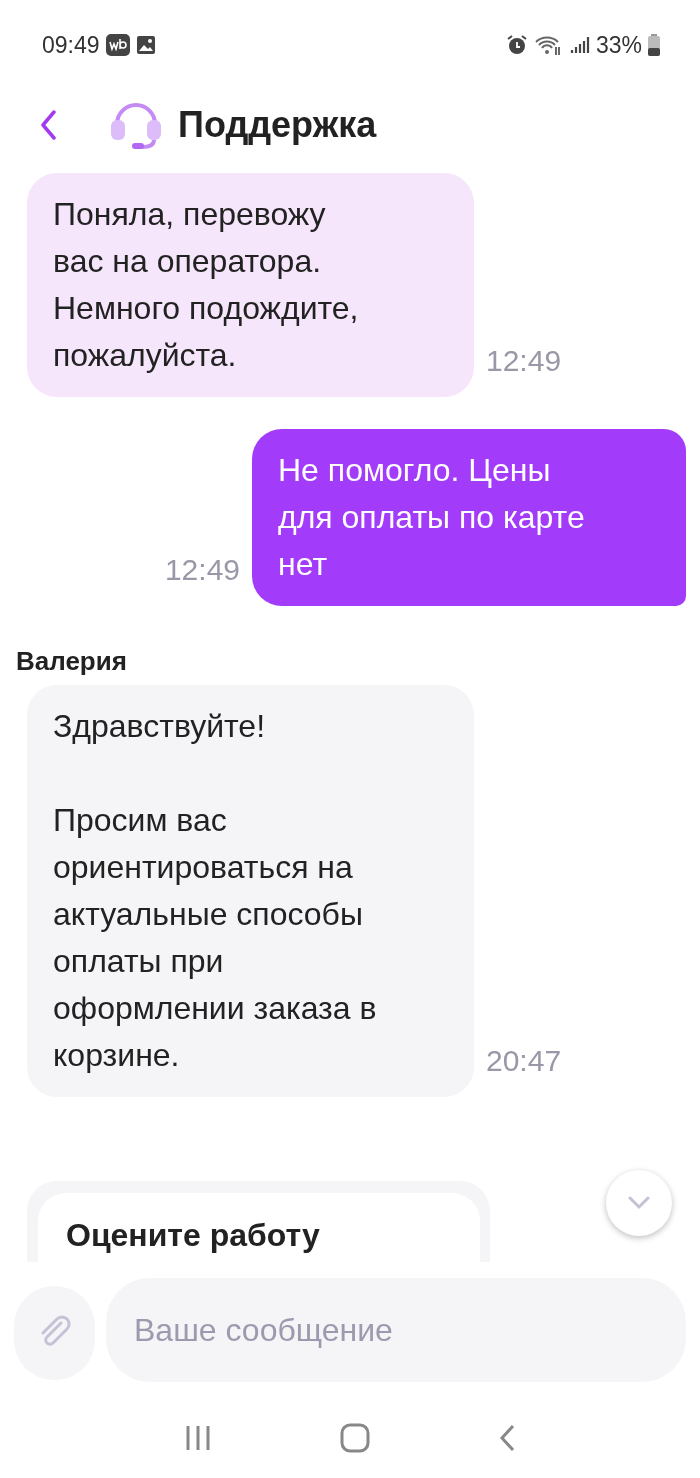 The image size is (700, 1478). What do you see at coordinates (277, 125) in the screenshot?
I see `chat-title: Поддержка` at bounding box center [277, 125].